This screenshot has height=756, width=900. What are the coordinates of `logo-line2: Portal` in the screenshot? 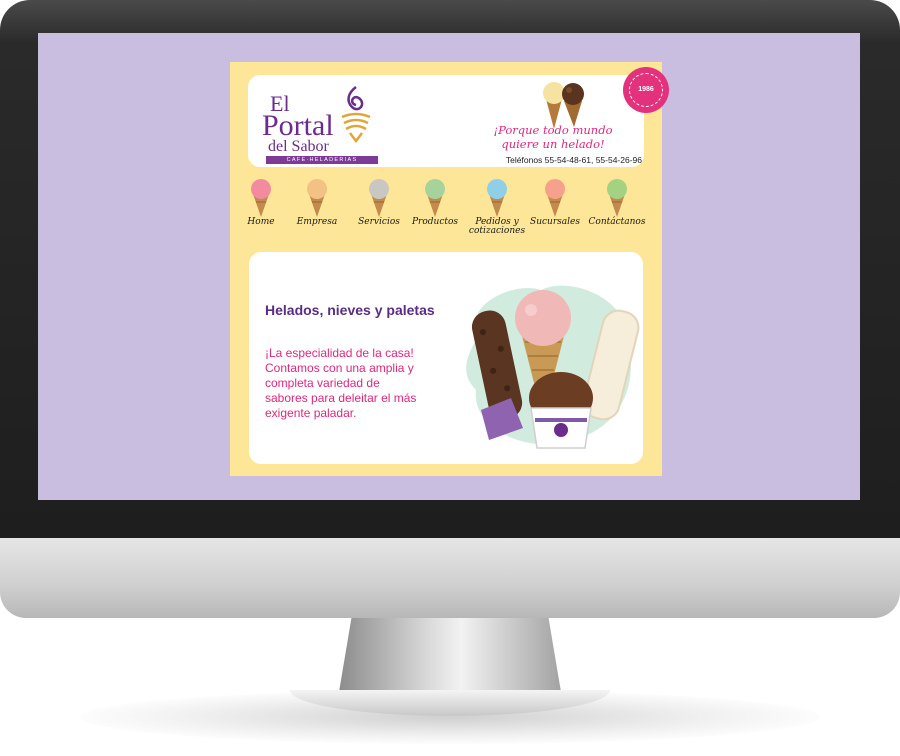 It's located at (298, 125).